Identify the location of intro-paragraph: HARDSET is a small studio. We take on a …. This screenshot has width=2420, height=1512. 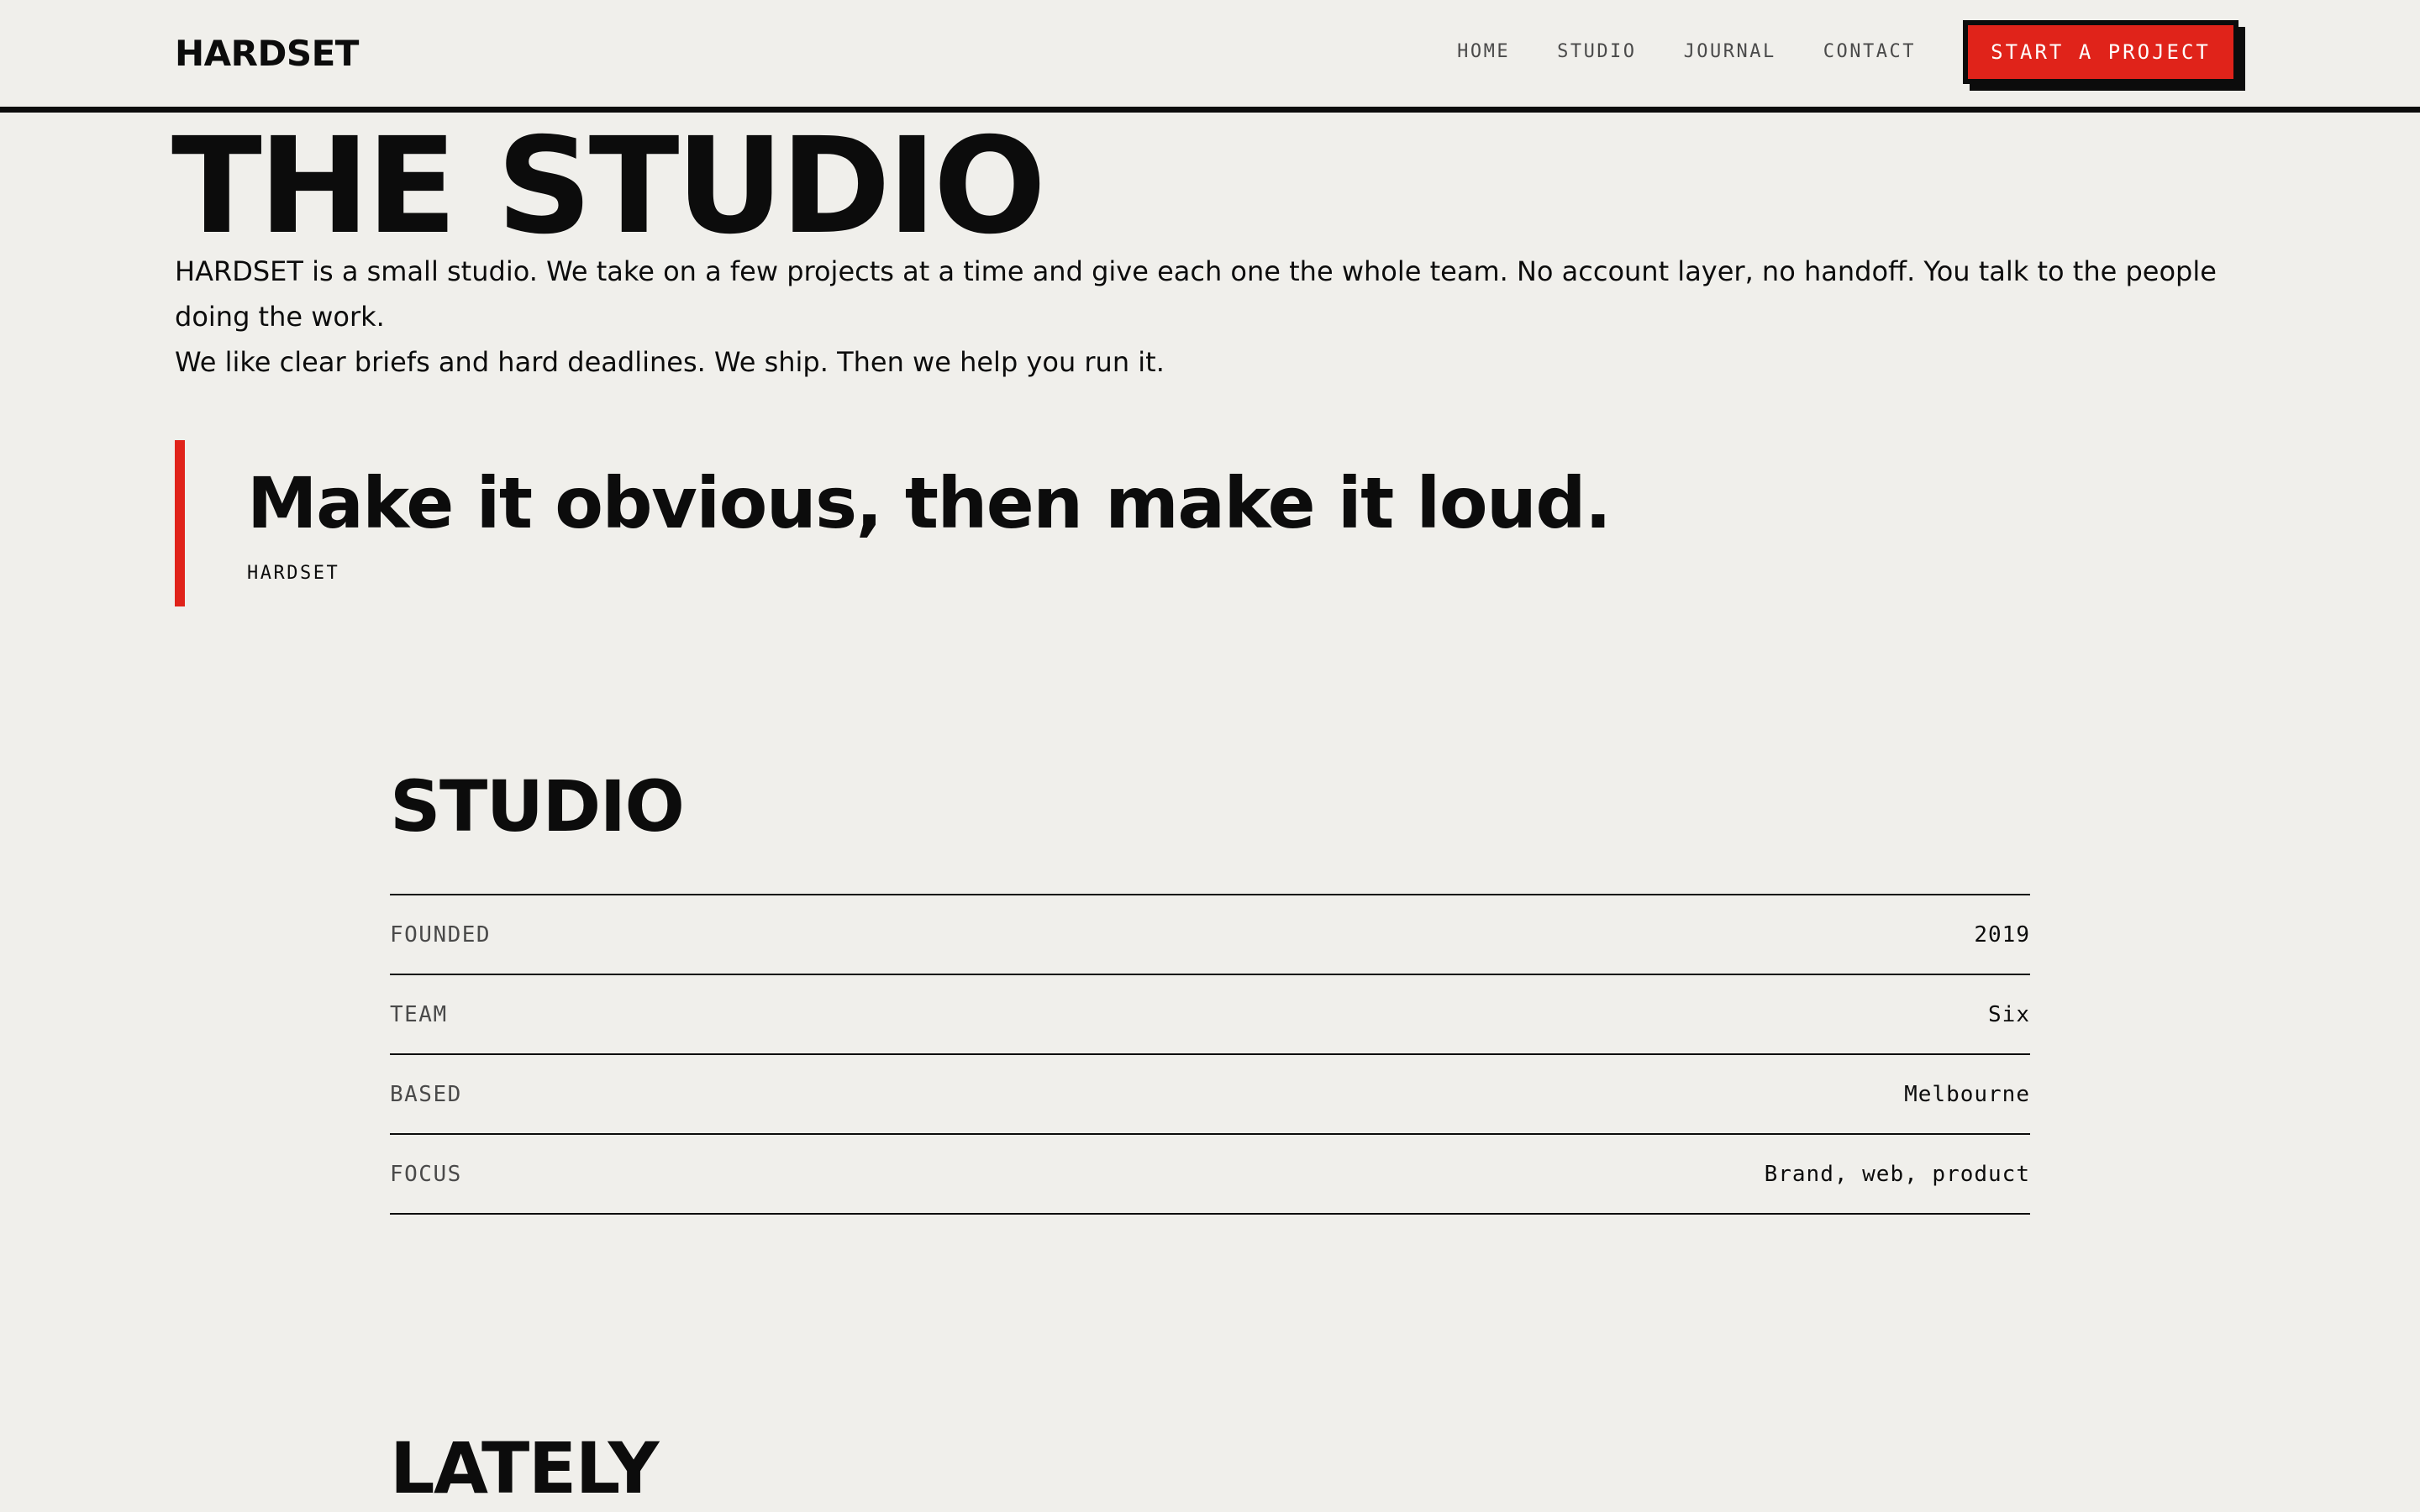
(1196, 294).